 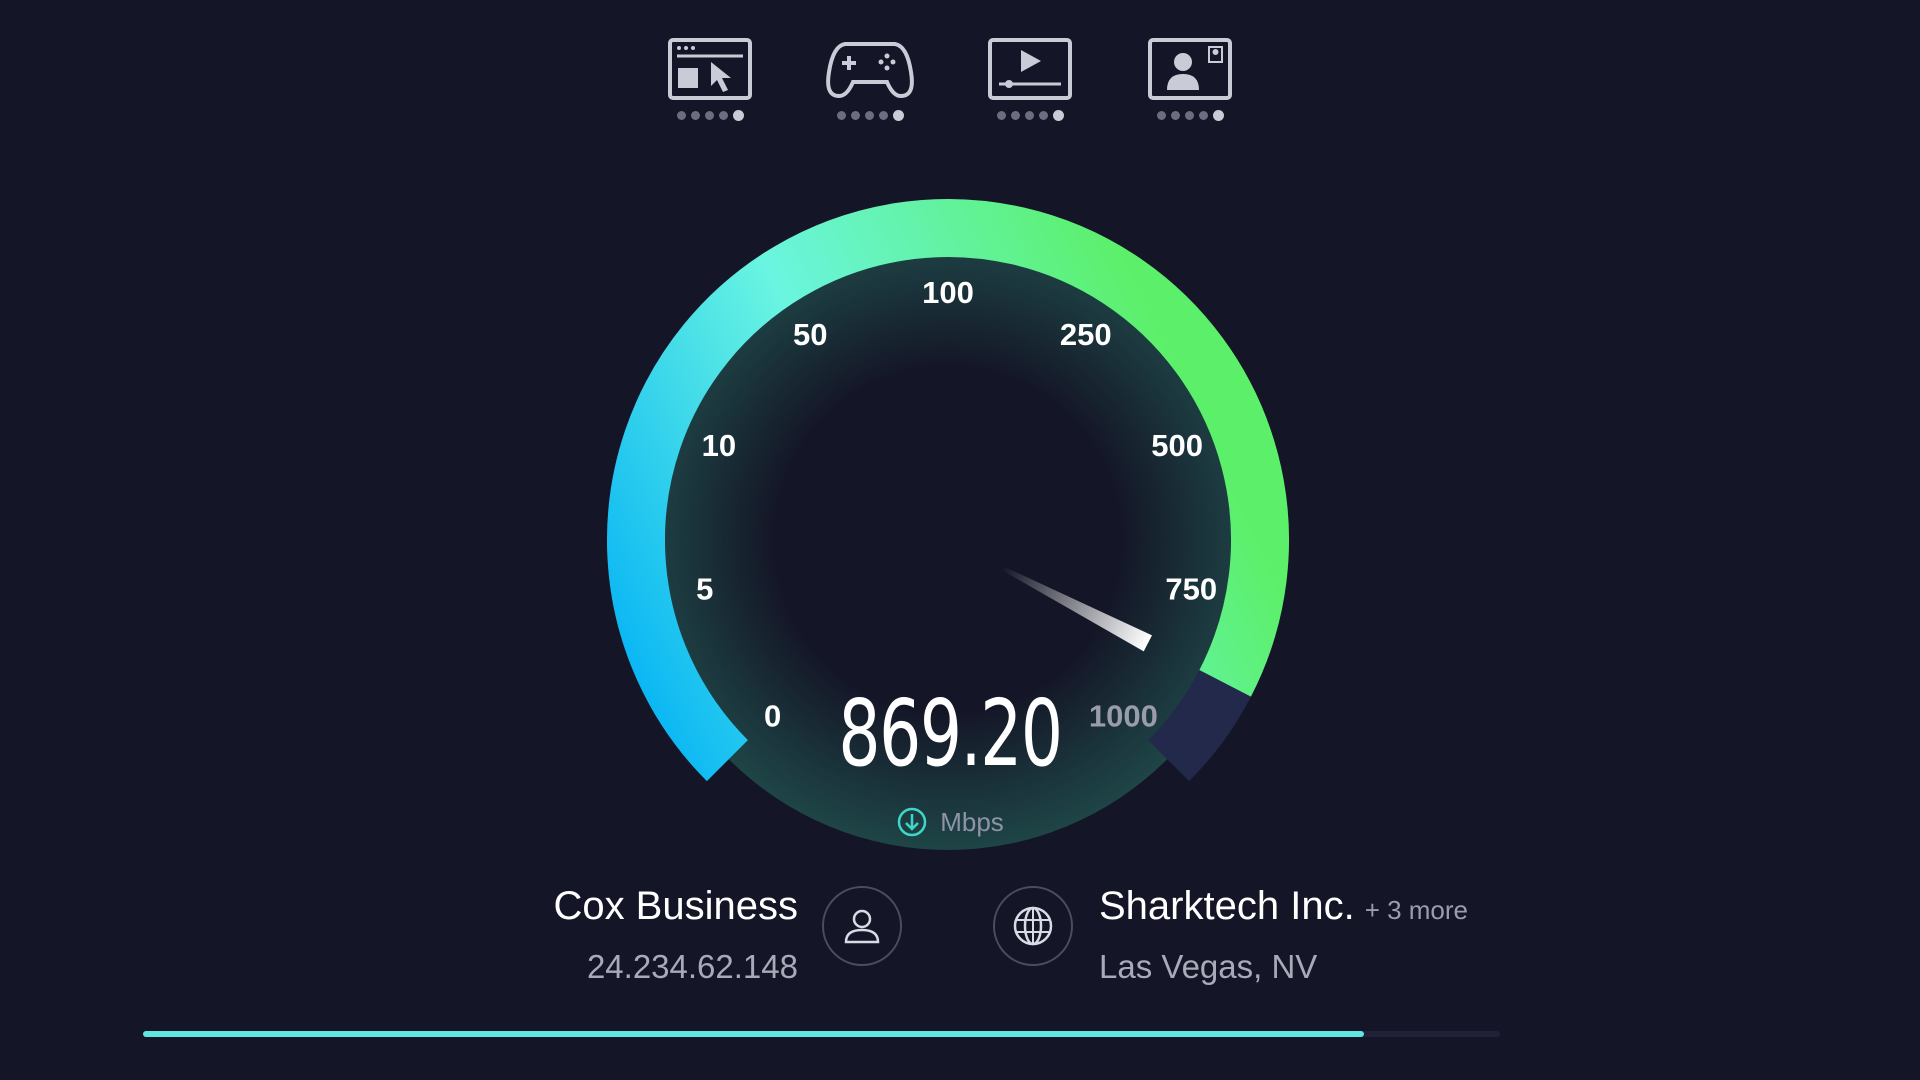 I want to click on server-more-link: + 3 more, so click(x=1416, y=910).